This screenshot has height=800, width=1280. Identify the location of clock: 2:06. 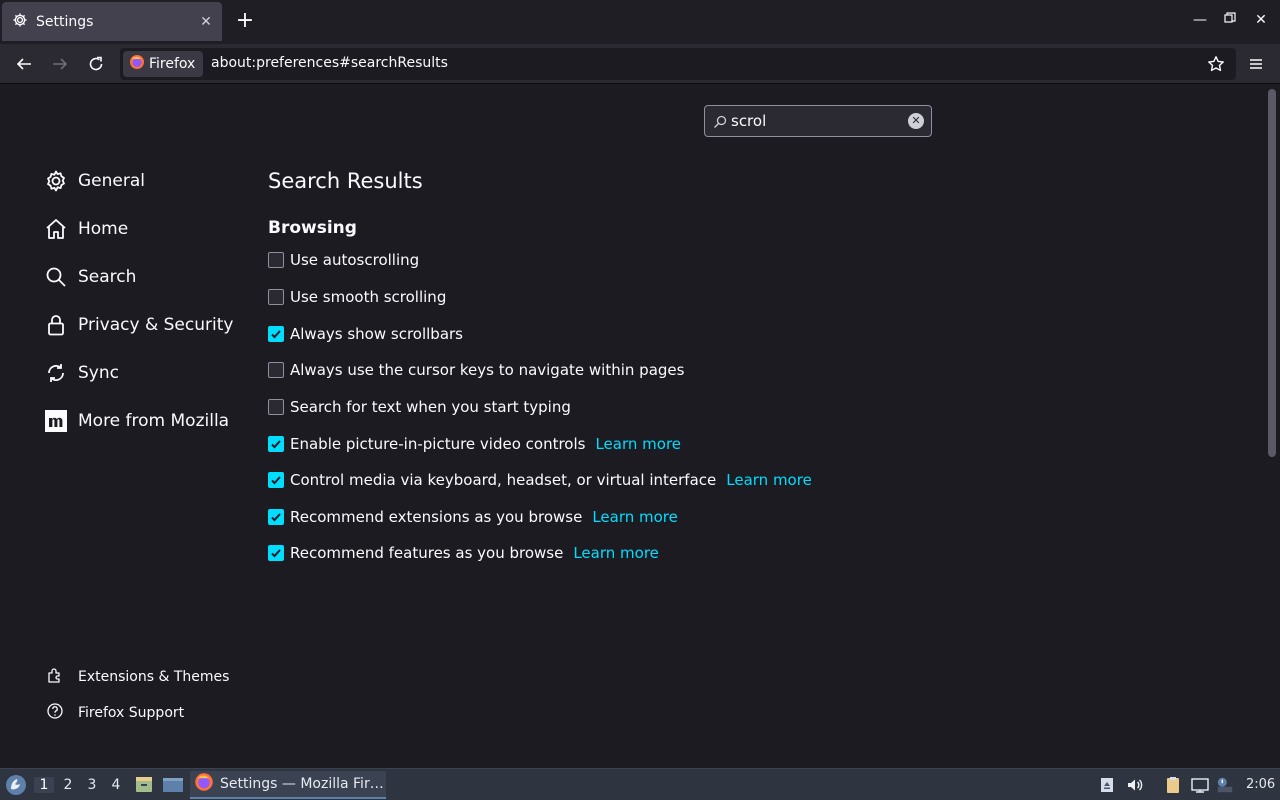
(1261, 784).